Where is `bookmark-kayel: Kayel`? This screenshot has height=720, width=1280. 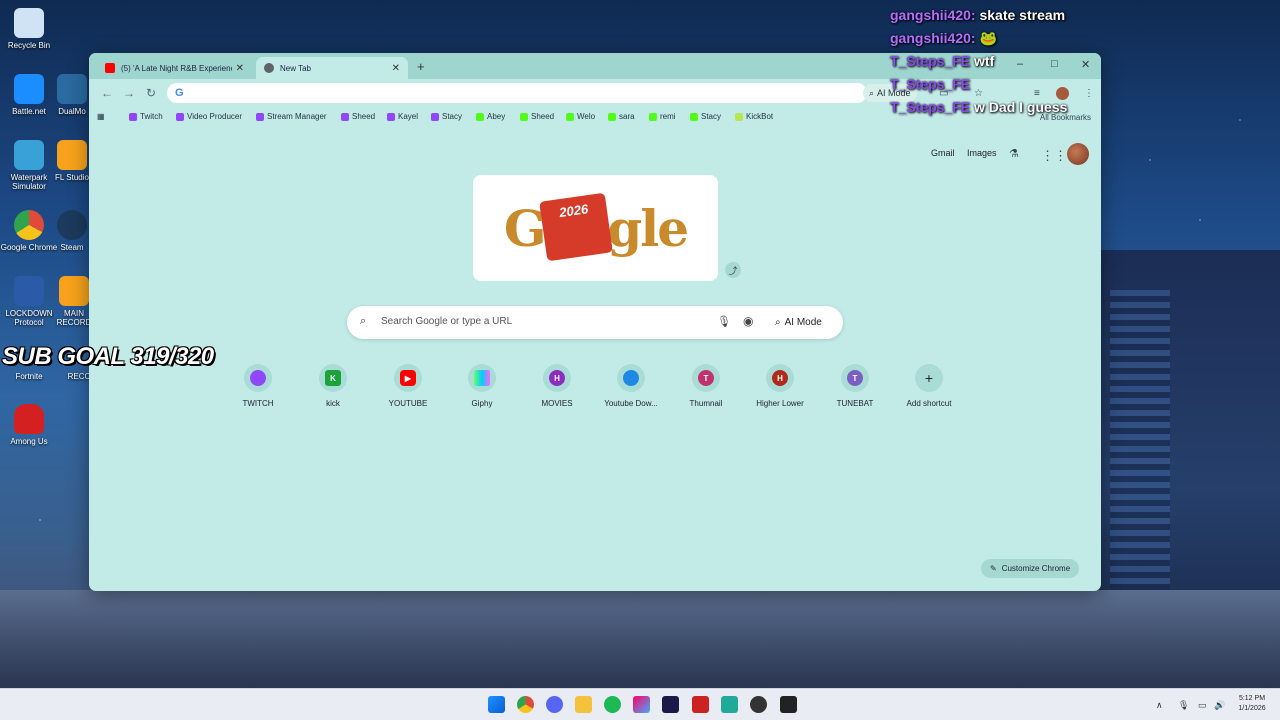 bookmark-kayel: Kayel is located at coordinates (402, 116).